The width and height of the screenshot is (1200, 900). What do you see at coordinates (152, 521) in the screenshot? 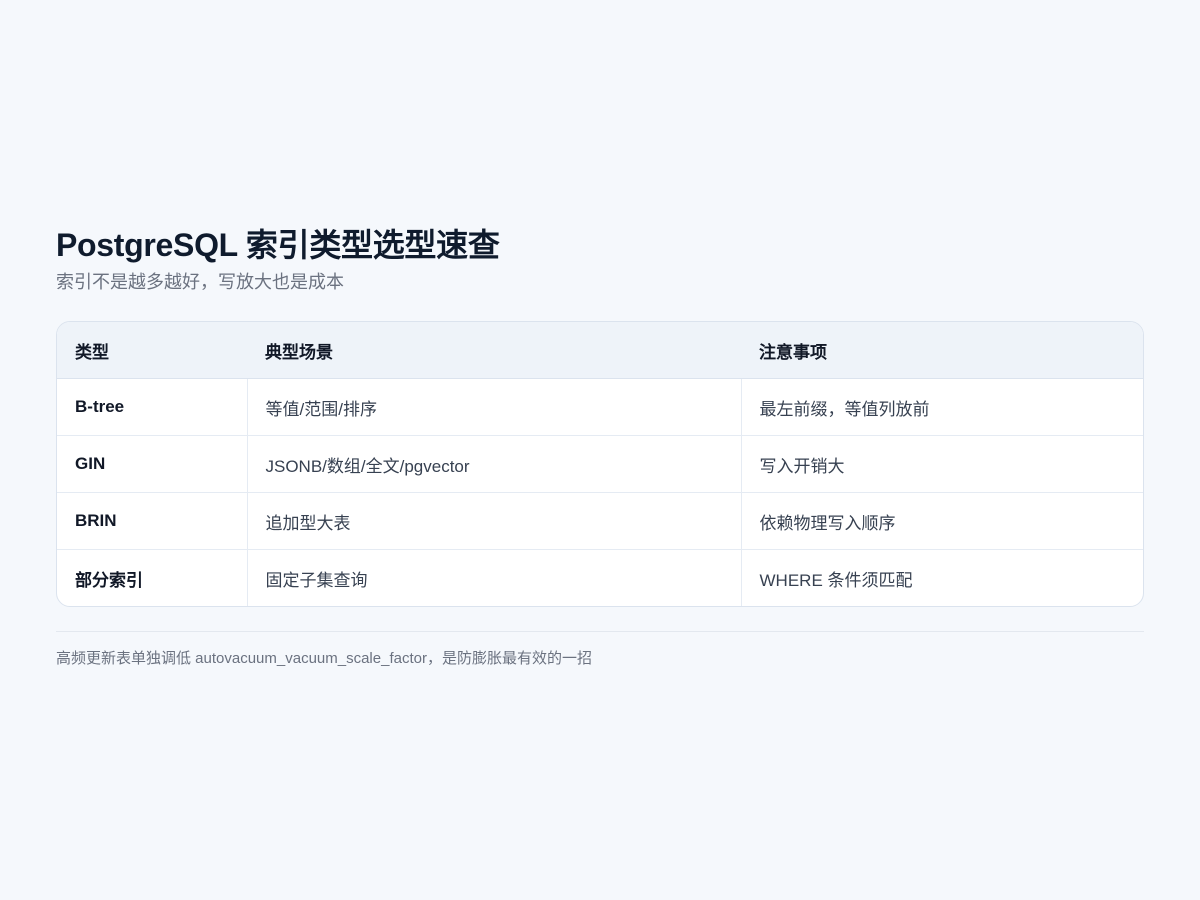
I see `row-type-cell: BRIN` at bounding box center [152, 521].